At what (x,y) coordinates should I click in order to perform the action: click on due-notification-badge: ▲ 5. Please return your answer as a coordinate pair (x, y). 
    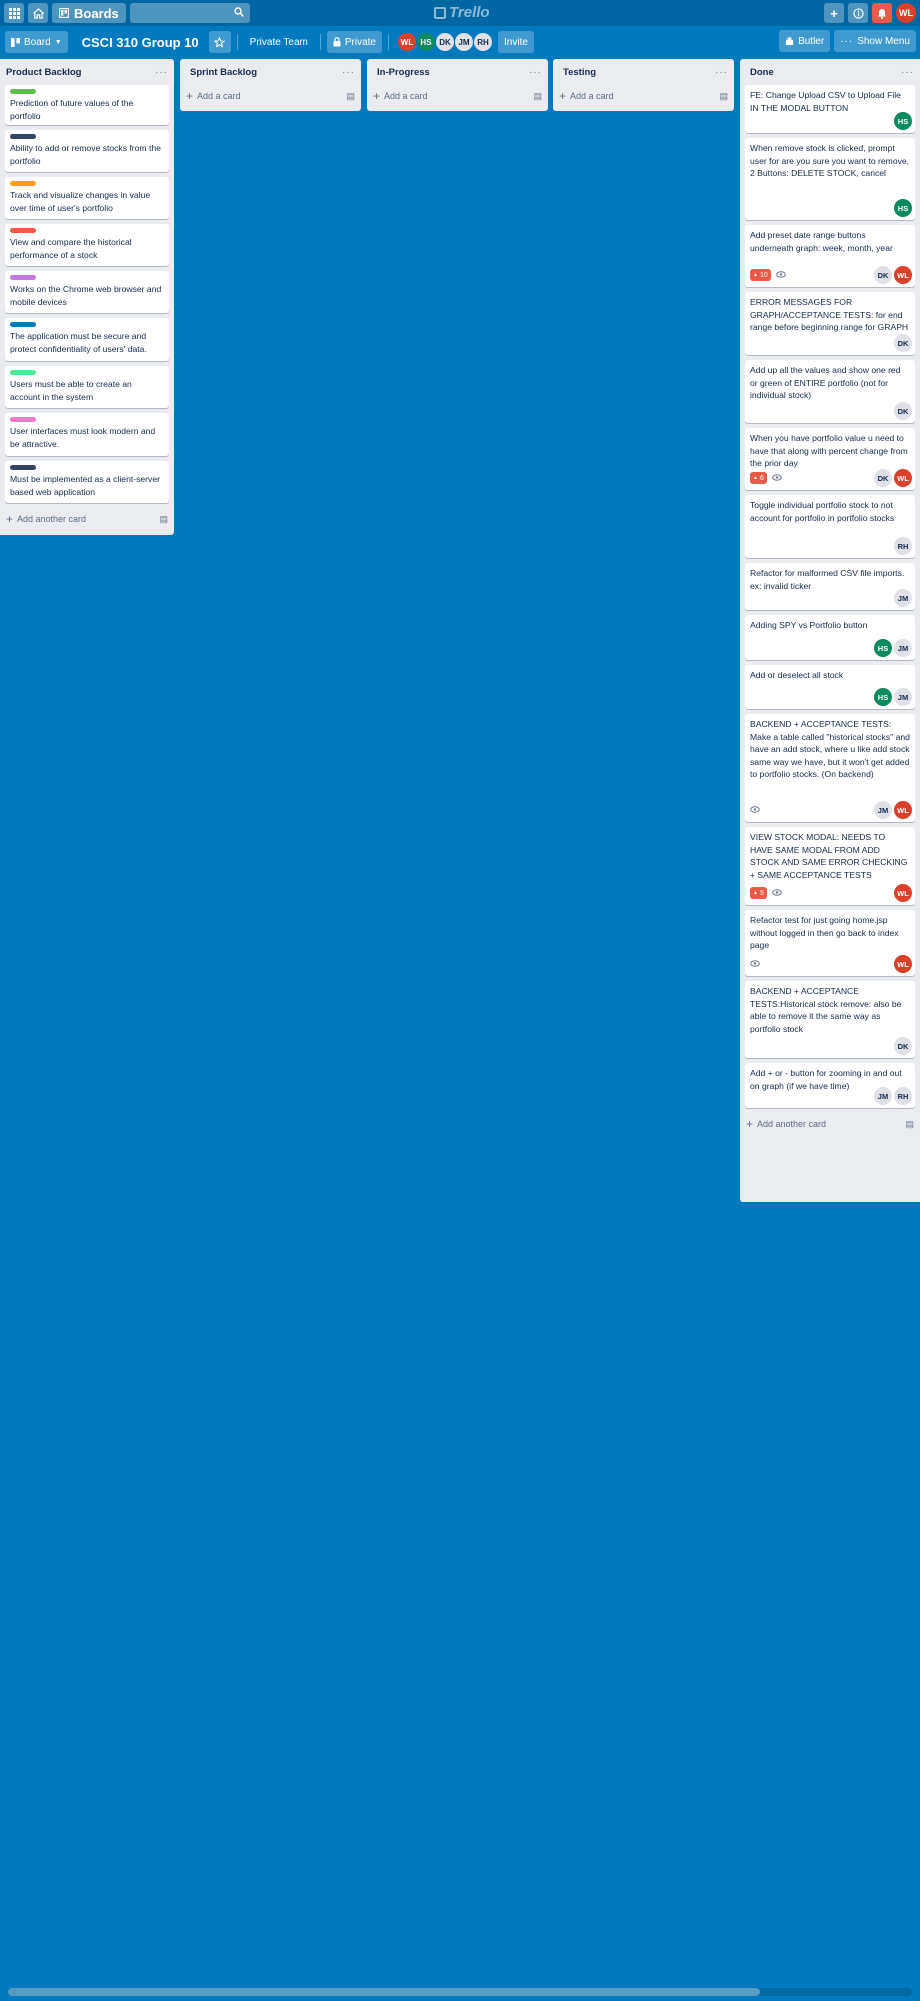
    Looking at the image, I should click on (758, 893).